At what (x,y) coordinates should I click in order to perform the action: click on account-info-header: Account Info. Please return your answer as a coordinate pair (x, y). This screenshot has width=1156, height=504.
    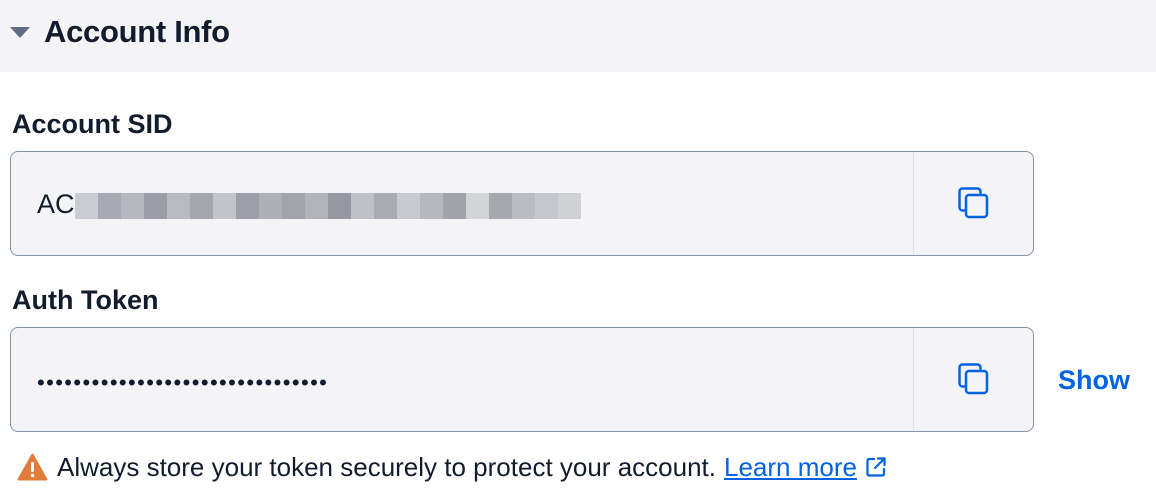
    Looking at the image, I should click on (578, 36).